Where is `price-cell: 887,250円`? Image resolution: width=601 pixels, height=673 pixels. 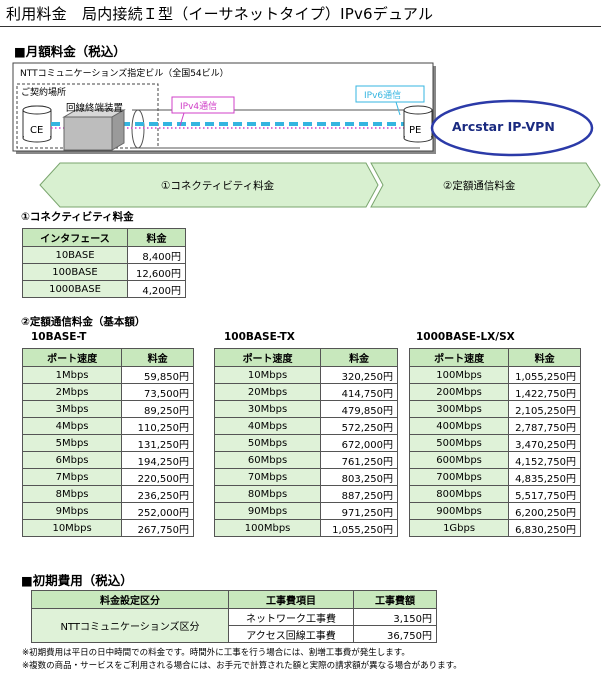 price-cell: 887,250円 is located at coordinates (359, 494).